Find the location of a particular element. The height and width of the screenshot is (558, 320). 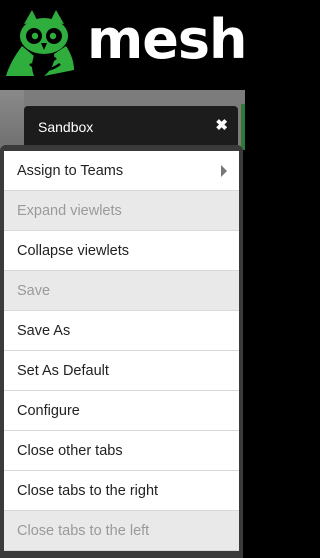

tab-strip: Sandbox ✖ is located at coordinates (122, 120).